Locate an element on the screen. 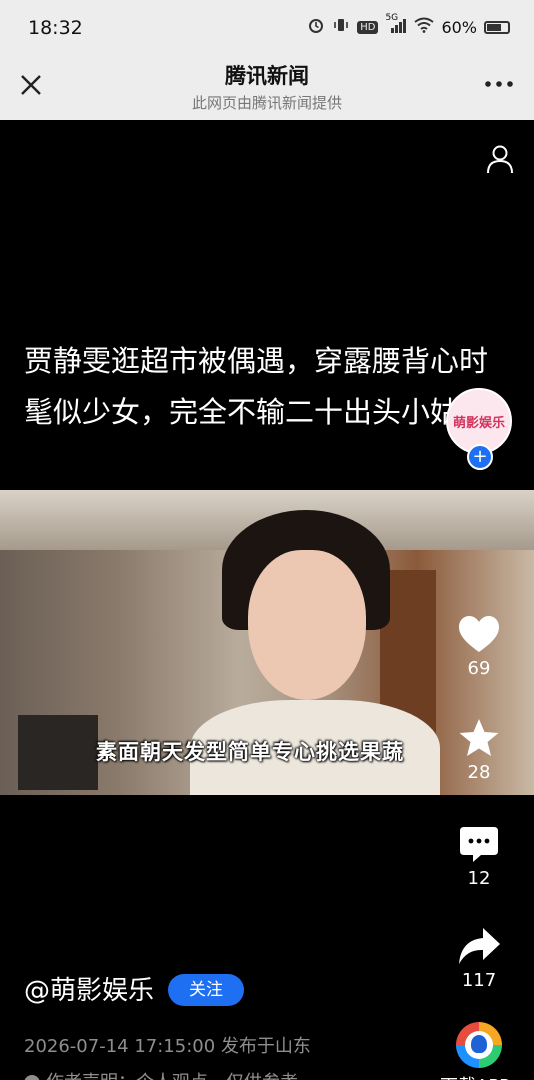  author-disclaimer: 作者声明：个人观点，仅供参考 is located at coordinates (161, 1074).